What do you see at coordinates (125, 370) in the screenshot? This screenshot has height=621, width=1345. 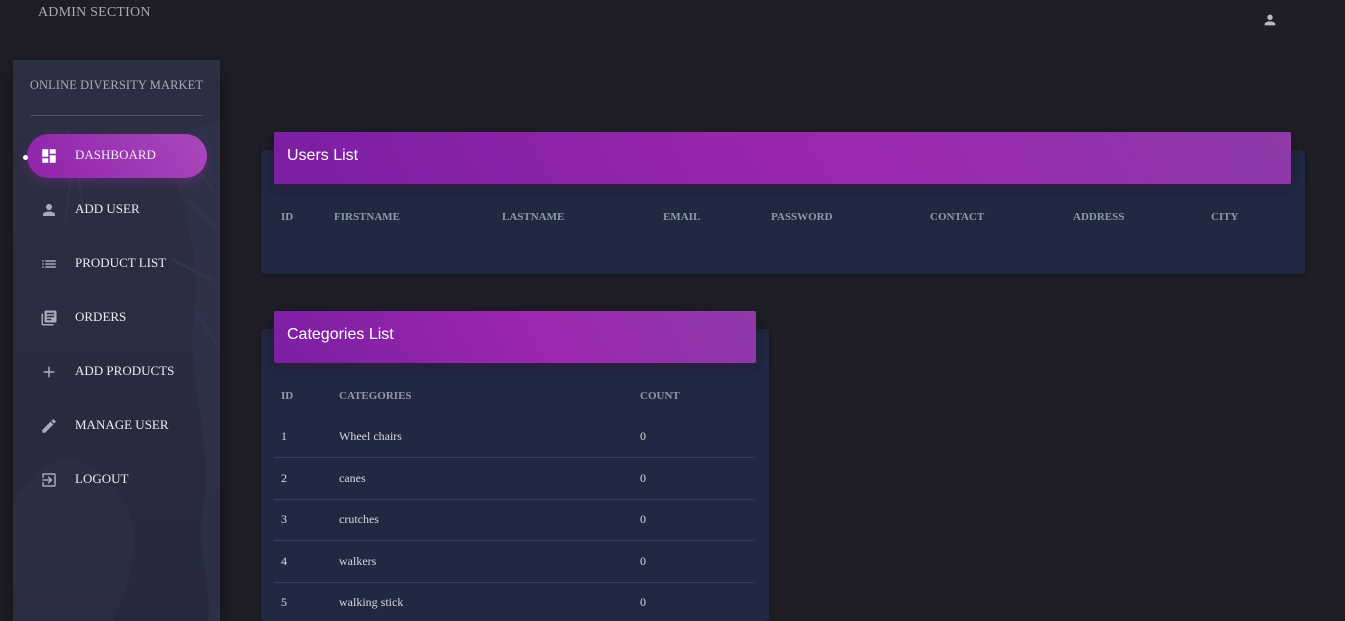 I see `sidebar-item-label: ADD PRODUCTS` at bounding box center [125, 370].